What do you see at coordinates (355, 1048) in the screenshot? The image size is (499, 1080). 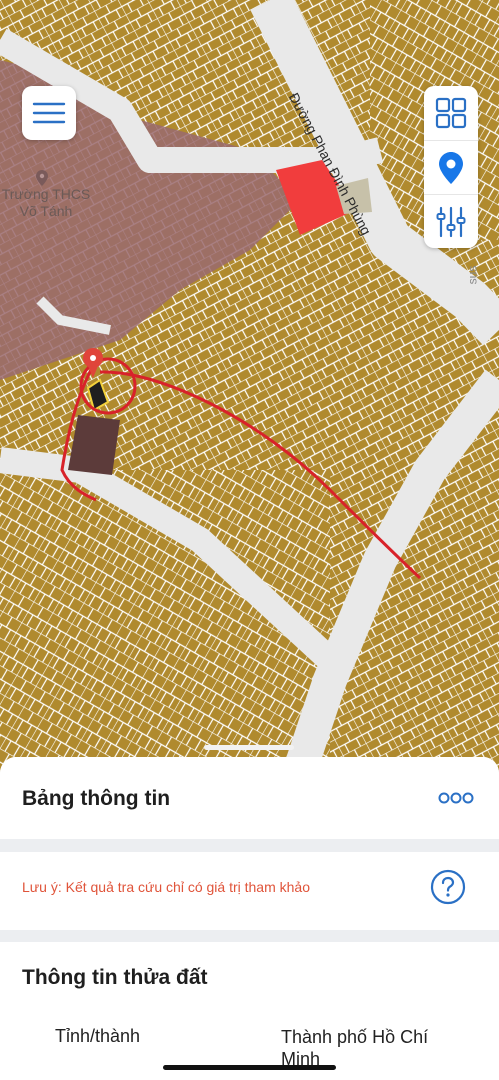 I see `province-value: Thành phố Hồ Chí Minh` at bounding box center [355, 1048].